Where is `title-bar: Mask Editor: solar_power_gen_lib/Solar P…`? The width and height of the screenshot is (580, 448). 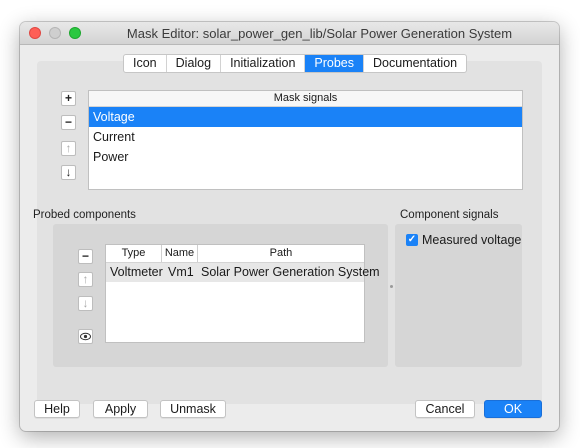 title-bar: Mask Editor: solar_power_gen_lib/Solar P… is located at coordinates (289, 33).